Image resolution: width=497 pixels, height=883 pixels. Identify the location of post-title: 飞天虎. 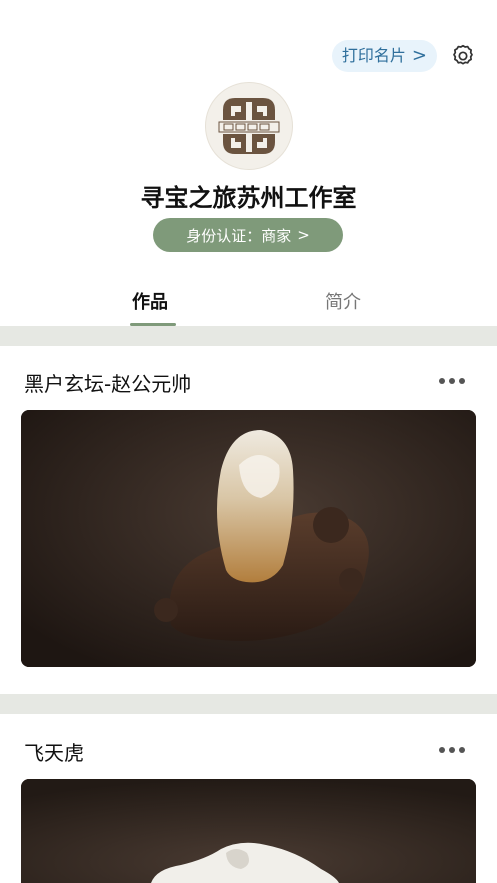
(54, 751).